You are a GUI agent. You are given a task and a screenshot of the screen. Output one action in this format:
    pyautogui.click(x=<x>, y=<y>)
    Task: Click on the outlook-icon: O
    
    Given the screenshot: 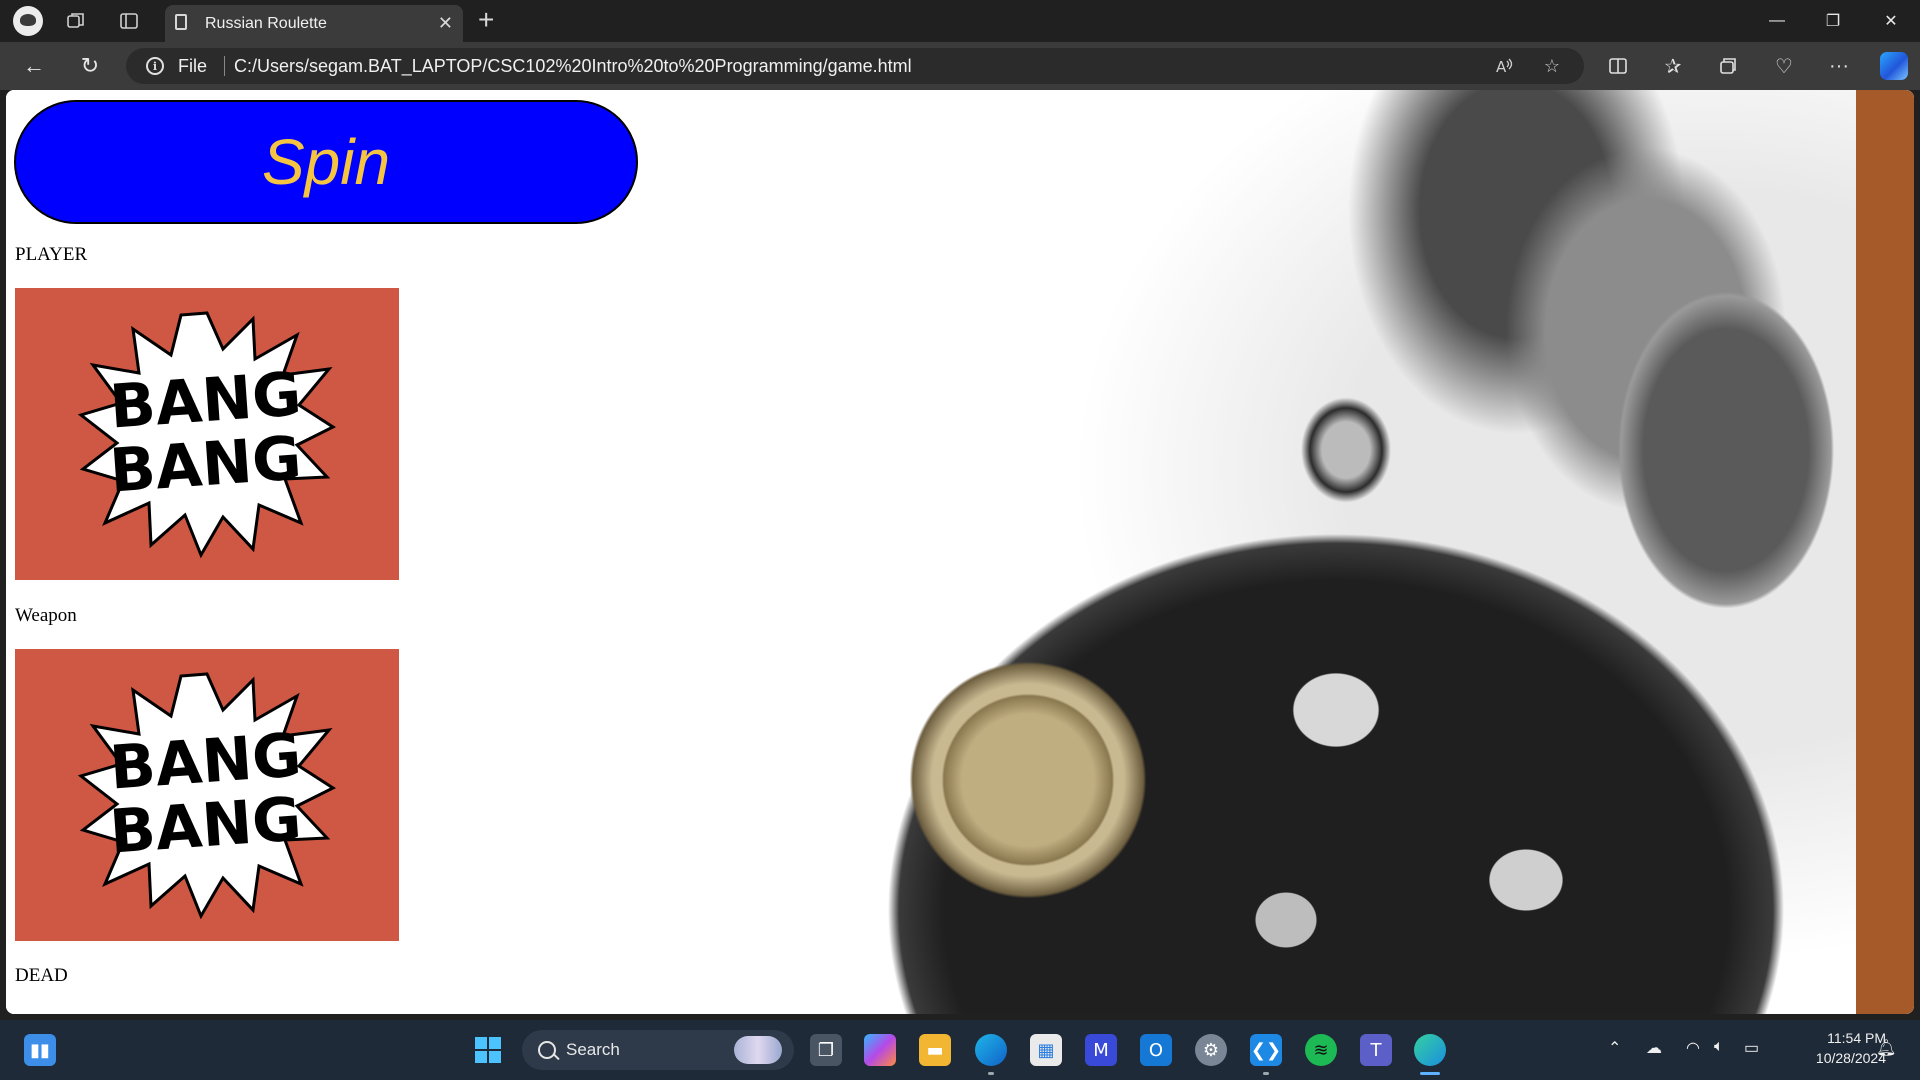 What is the action you would take?
    pyautogui.click(x=1156, y=1050)
    